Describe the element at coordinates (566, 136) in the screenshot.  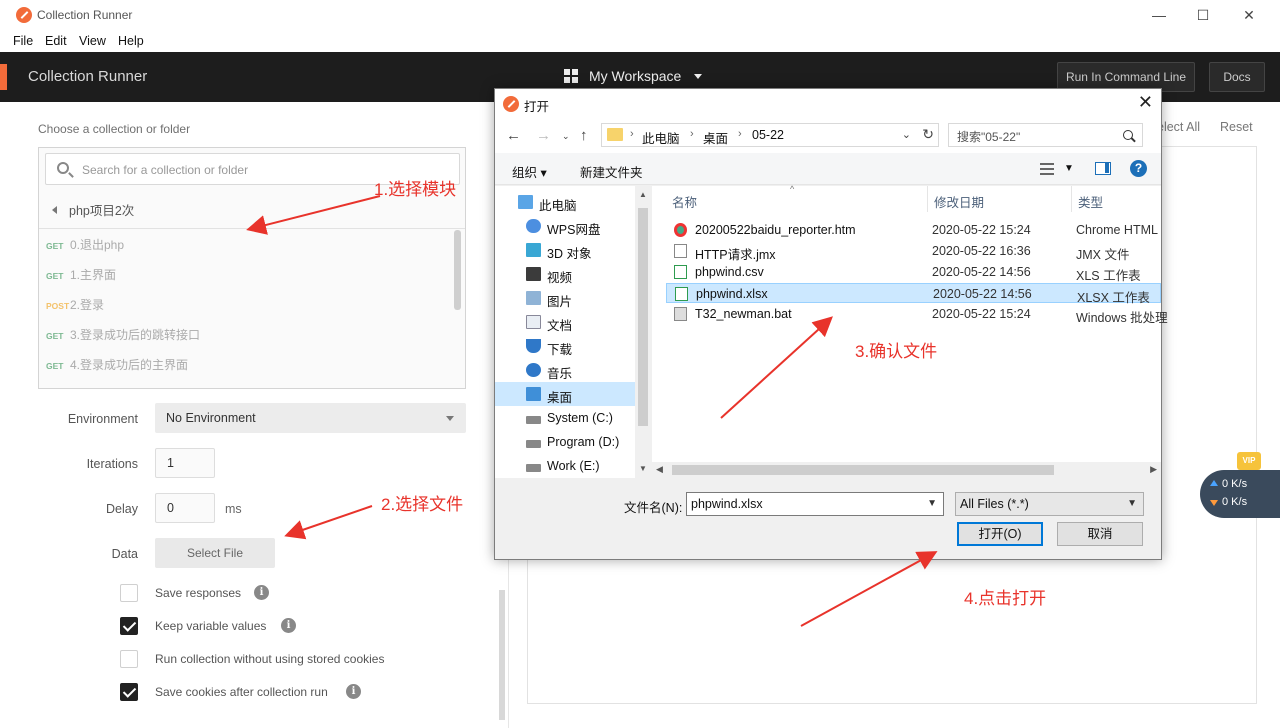
I see `recent-dropdown-icon: ⌄` at that location.